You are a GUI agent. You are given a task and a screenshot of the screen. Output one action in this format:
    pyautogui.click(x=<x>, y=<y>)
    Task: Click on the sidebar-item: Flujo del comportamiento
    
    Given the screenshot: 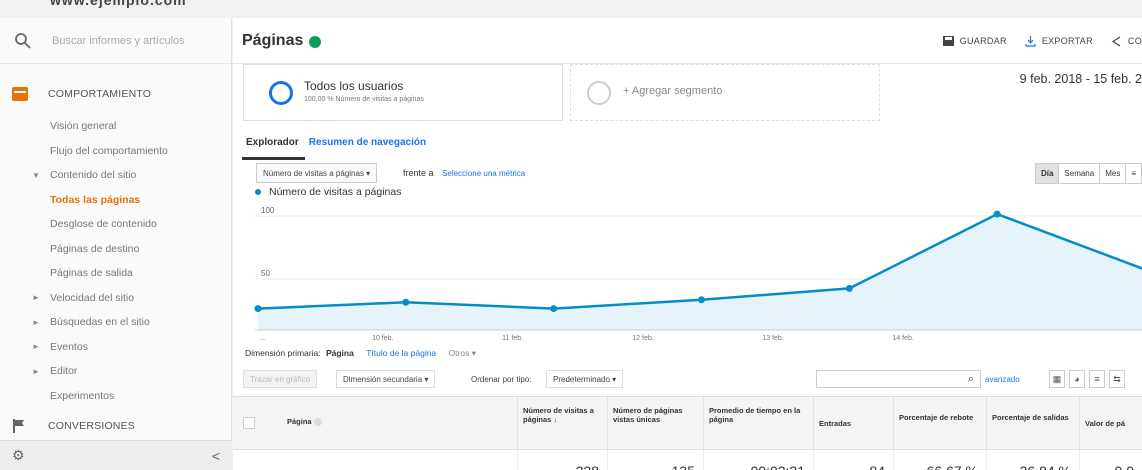 What is the action you would take?
    pyautogui.click(x=115, y=151)
    